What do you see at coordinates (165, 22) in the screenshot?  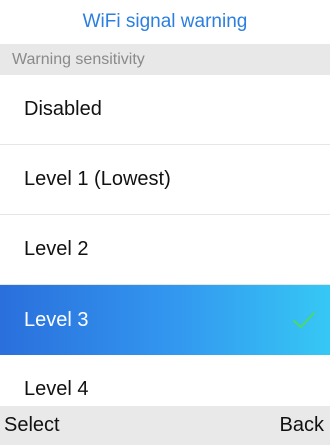 I see `page-title: WiFi signal warning` at bounding box center [165, 22].